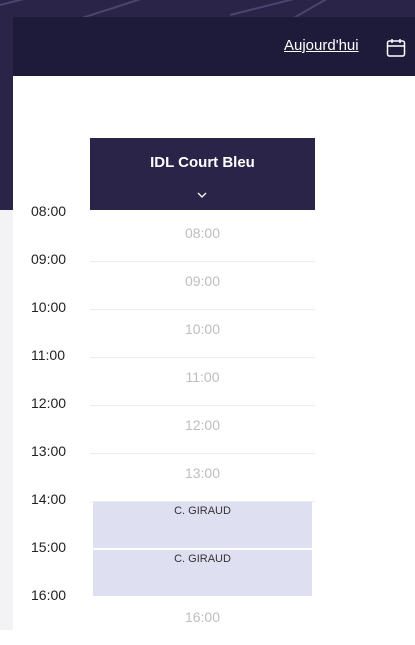 Image resolution: width=415 pixels, height=645 pixels. What do you see at coordinates (202, 281) in the screenshot?
I see `slot-time-label: 09:00` at bounding box center [202, 281].